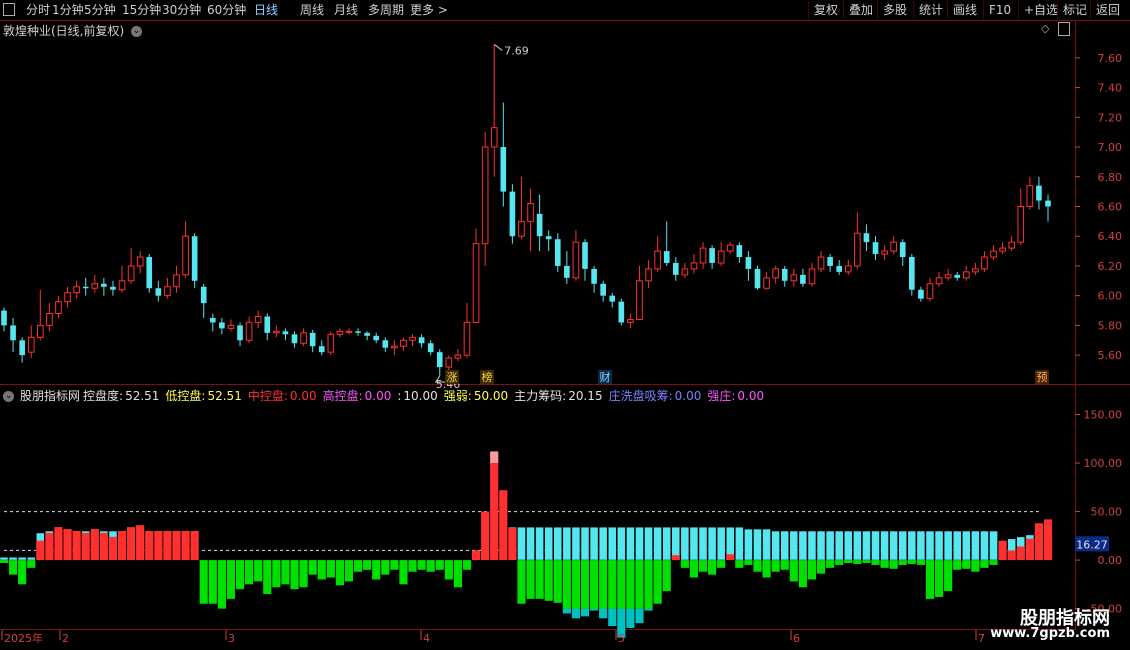 This screenshot has height=650, width=1130. What do you see at coordinates (1110, 236) in the screenshot?
I see `price-axis-label: 6.40` at bounding box center [1110, 236].